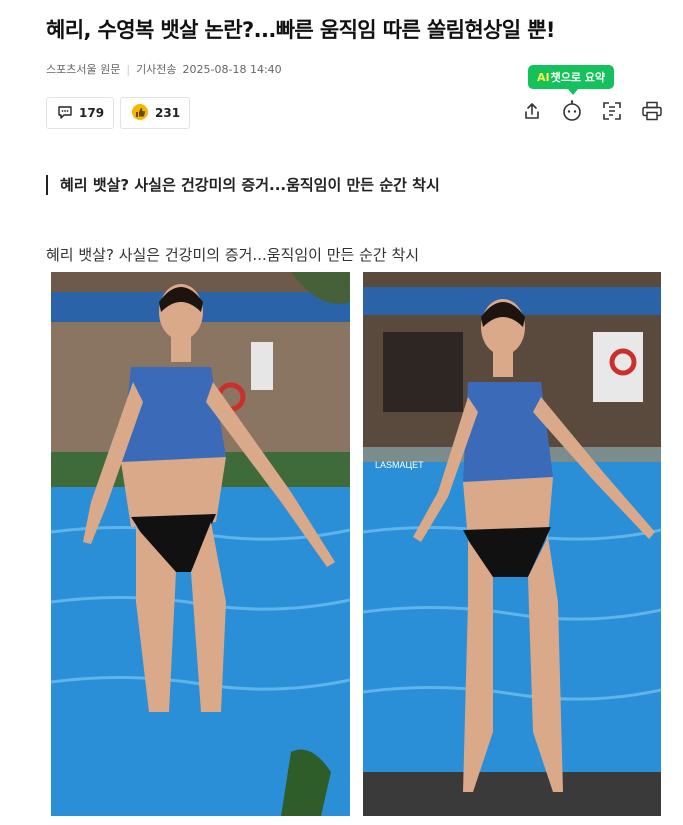 The image size is (683, 825). What do you see at coordinates (156, 69) in the screenshot?
I see `published-label: 기사전송` at bounding box center [156, 69].